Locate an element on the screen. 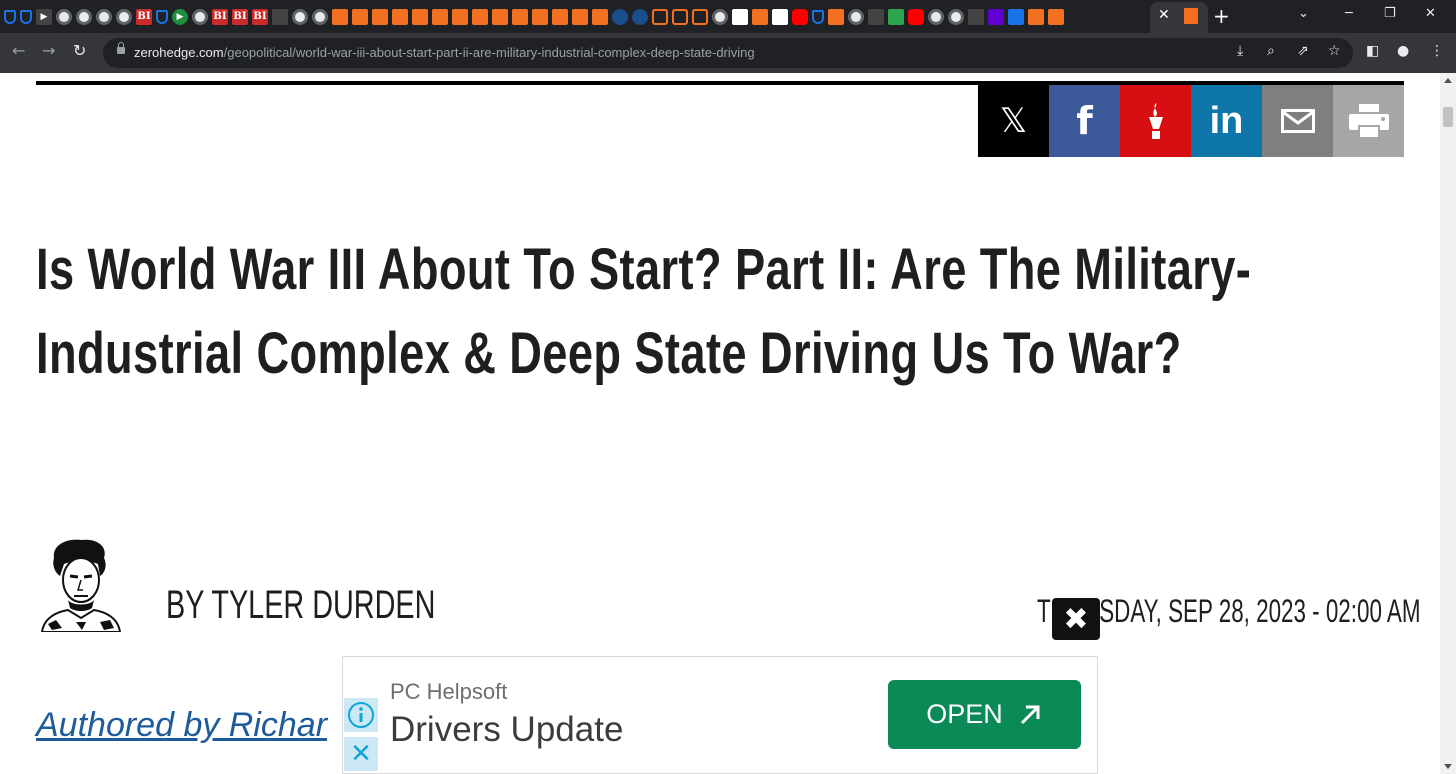  ad-brand: PC Helpsoft is located at coordinates (448, 692).